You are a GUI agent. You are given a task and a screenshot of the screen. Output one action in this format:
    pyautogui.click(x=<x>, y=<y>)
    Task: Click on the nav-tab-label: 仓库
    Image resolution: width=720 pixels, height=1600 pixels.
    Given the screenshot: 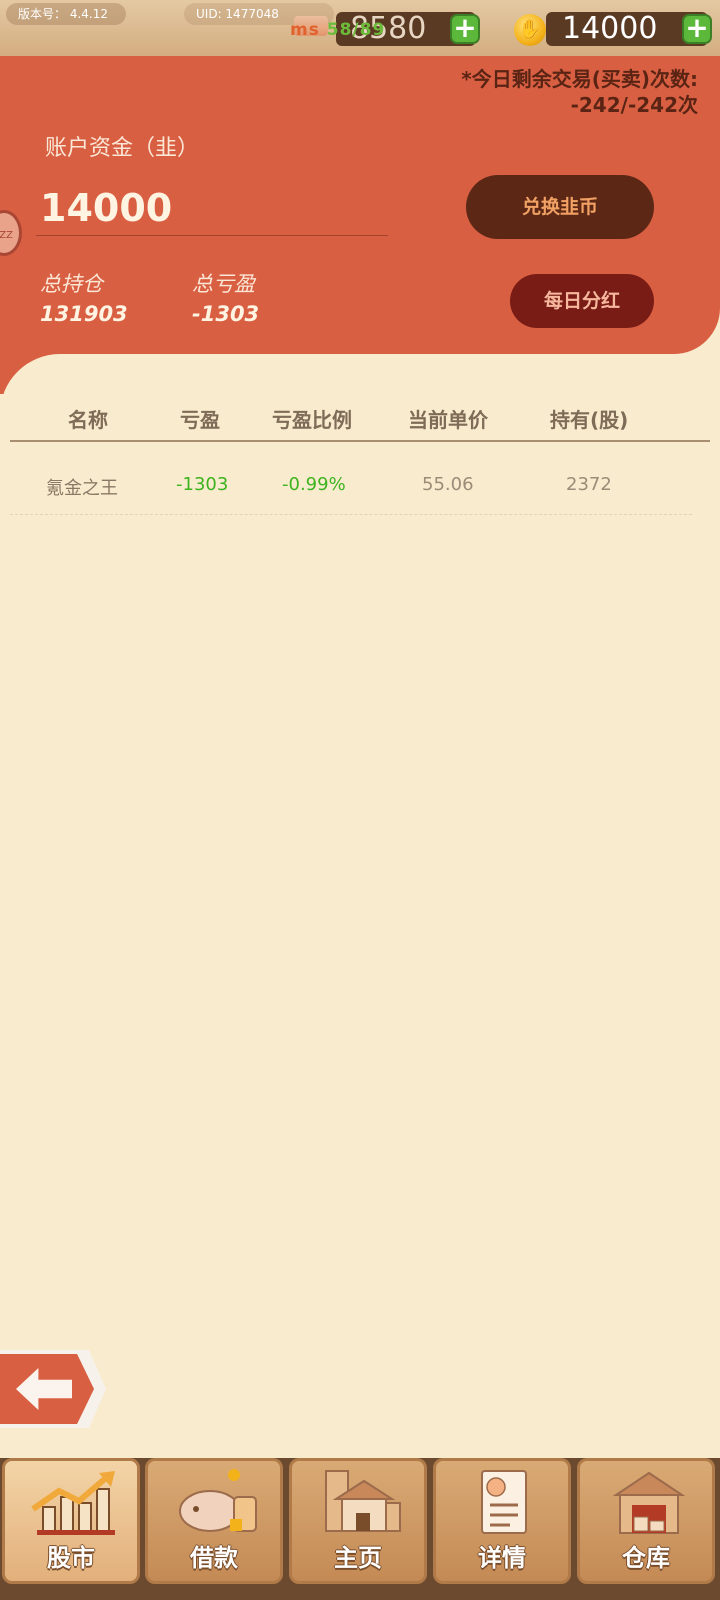 What is the action you would take?
    pyautogui.click(x=646, y=1558)
    